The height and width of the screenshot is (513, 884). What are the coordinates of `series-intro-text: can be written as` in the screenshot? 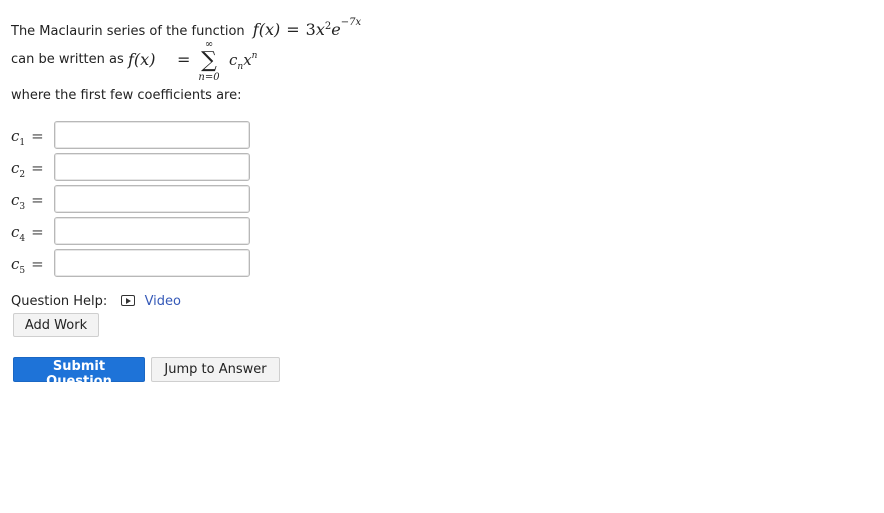 It's located at (67, 59).